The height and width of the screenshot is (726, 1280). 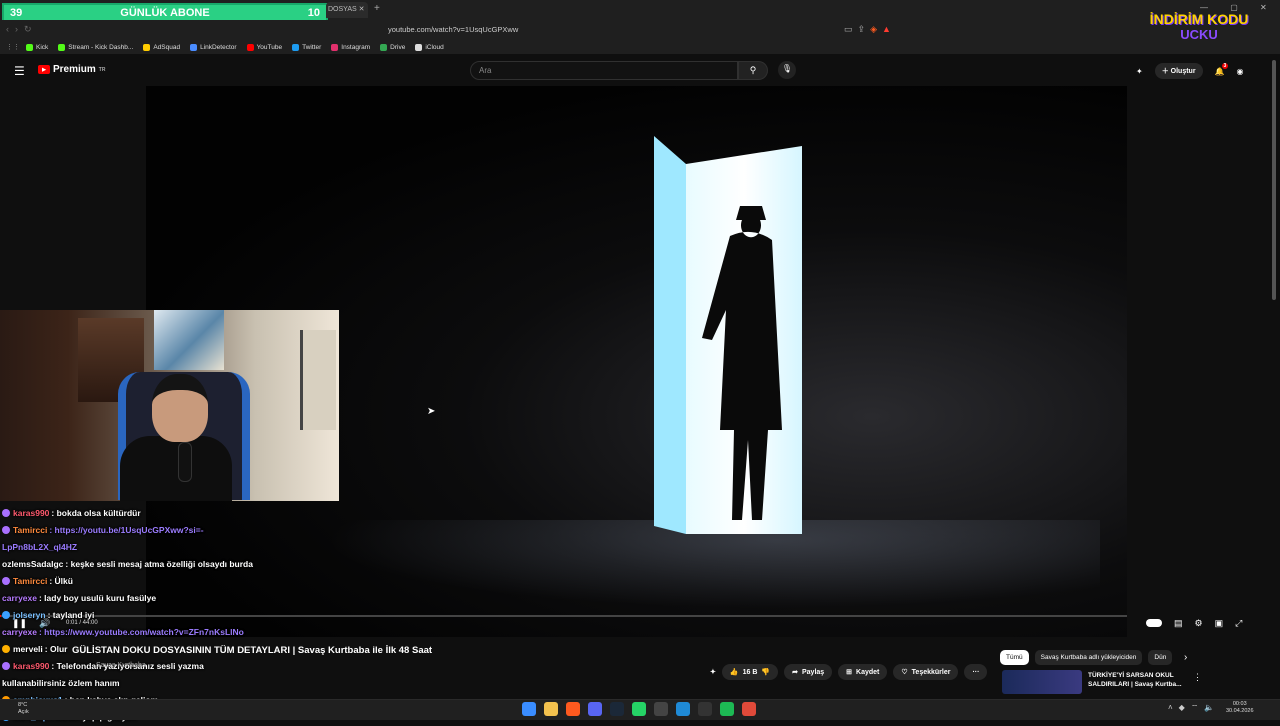 What do you see at coordinates (787, 70) in the screenshot?
I see `voice-search-button: 🎙` at bounding box center [787, 70].